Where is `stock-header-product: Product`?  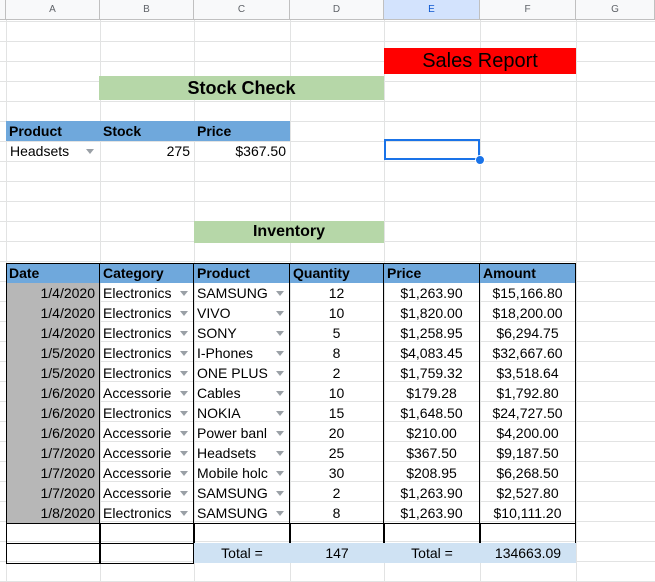
stock-header-product: Product is located at coordinates (53, 131).